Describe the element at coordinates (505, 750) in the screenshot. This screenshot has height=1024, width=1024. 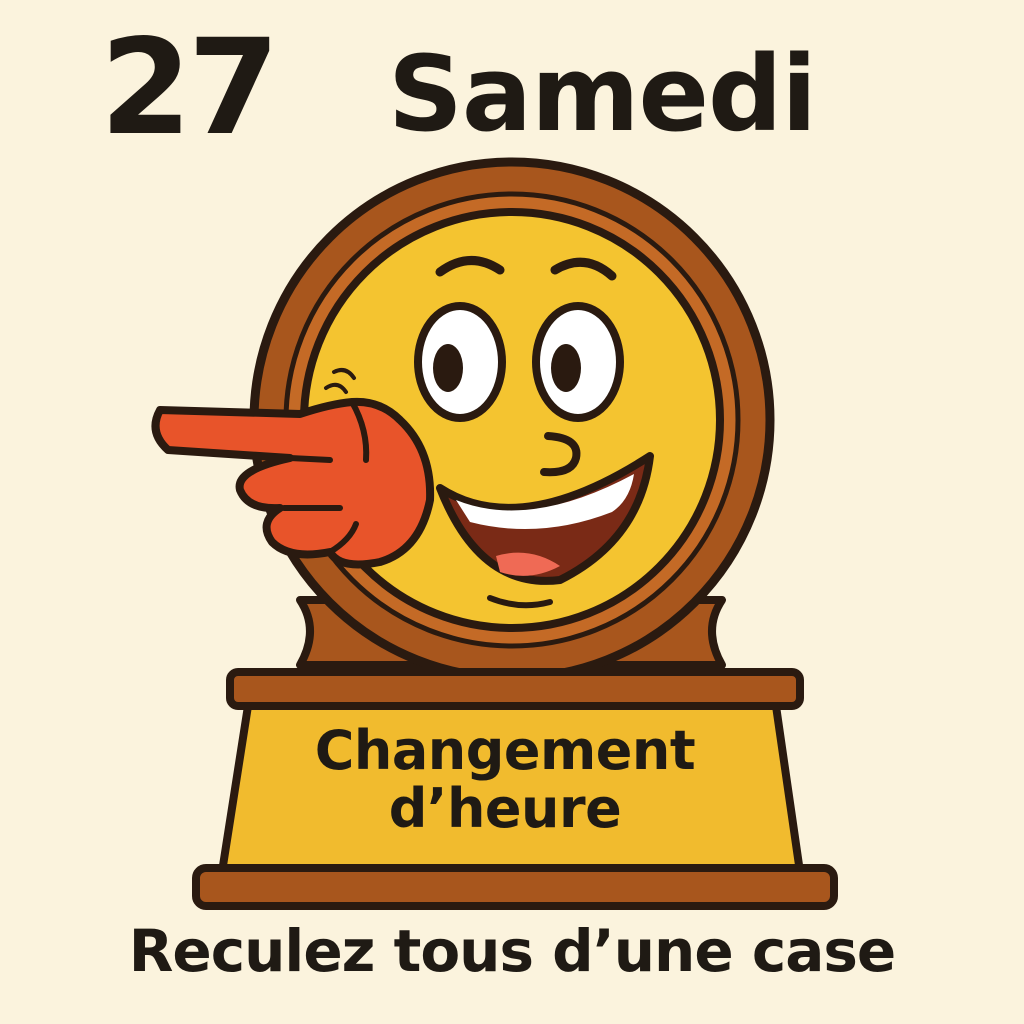
I see `plaque-line-1: Changement` at that location.